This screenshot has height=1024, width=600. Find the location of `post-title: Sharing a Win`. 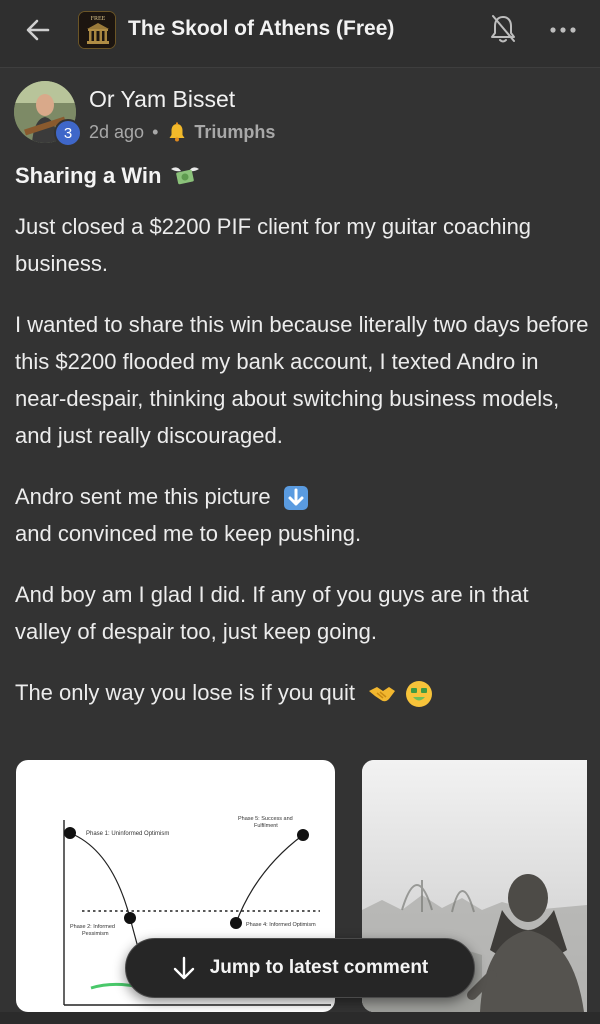

post-title: Sharing a Win is located at coordinates (108, 176).